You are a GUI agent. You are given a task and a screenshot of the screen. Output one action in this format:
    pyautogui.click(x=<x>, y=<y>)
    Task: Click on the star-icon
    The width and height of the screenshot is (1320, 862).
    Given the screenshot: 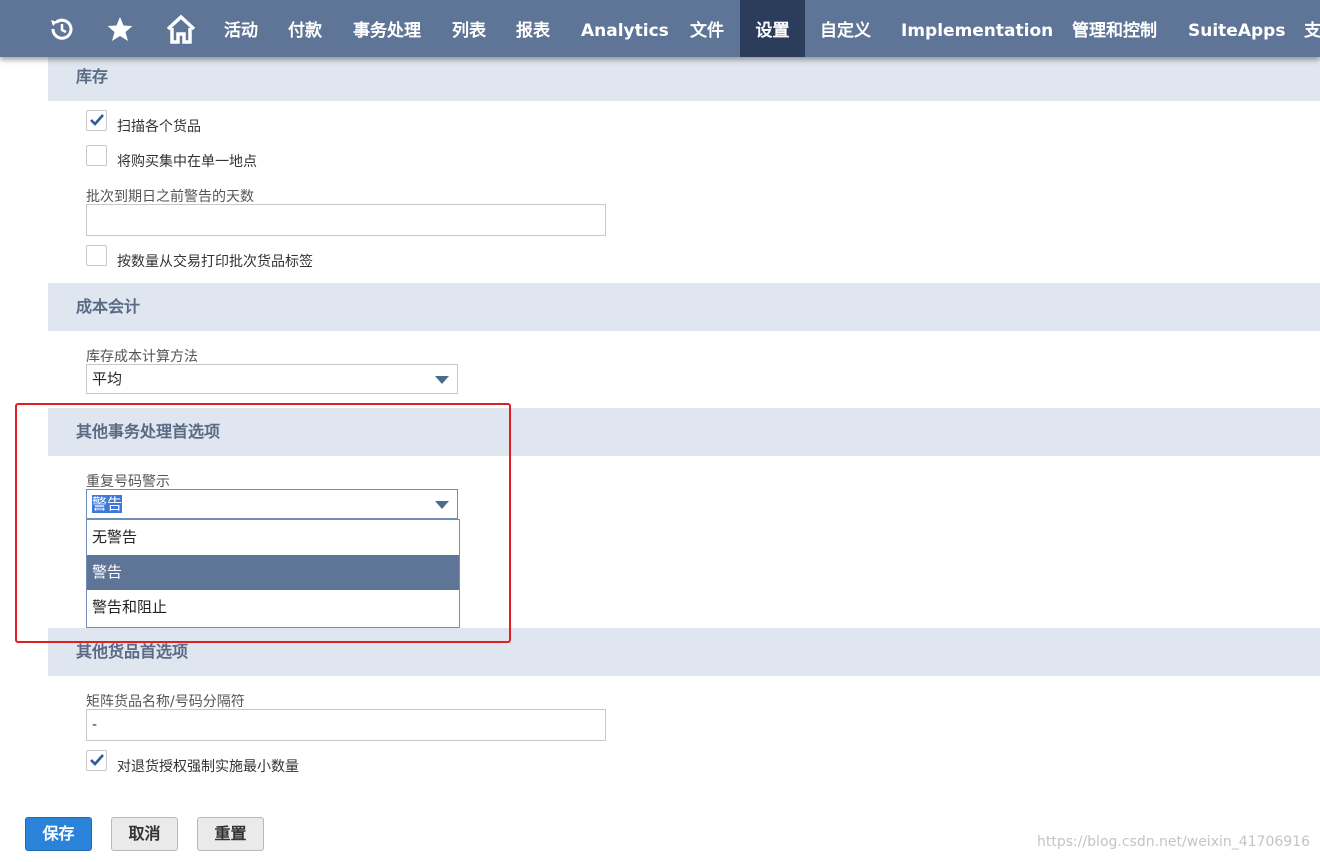 What is the action you would take?
    pyautogui.click(x=120, y=28)
    